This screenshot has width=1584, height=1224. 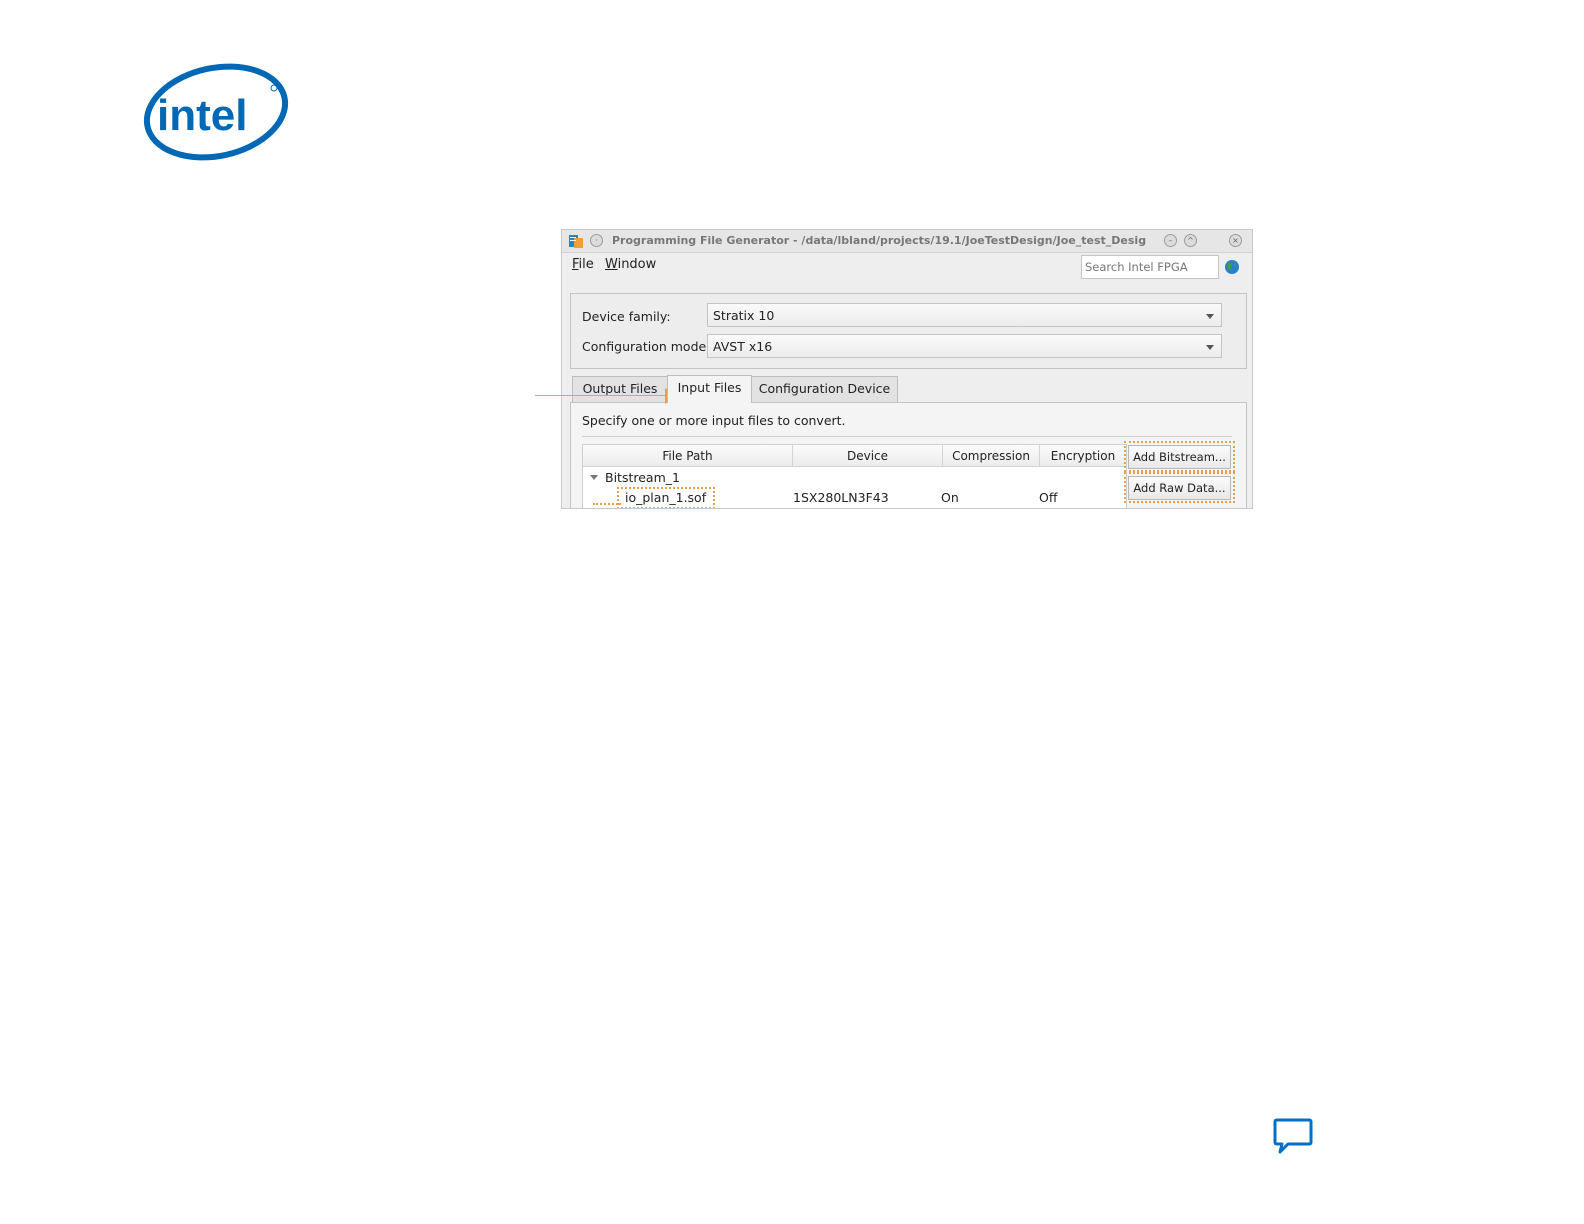 What do you see at coordinates (583, 264) in the screenshot?
I see `menu-file: File` at bounding box center [583, 264].